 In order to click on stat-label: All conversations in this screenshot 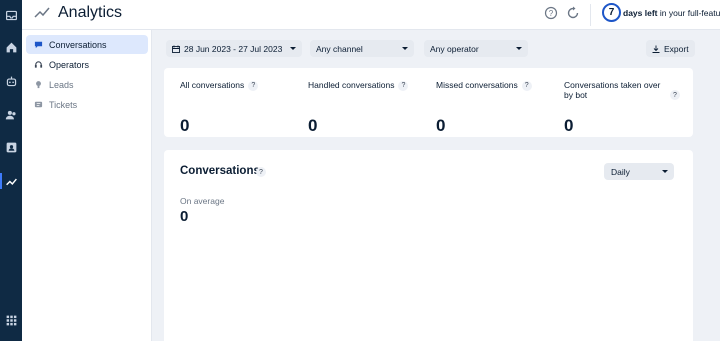, I will do `click(212, 85)`.